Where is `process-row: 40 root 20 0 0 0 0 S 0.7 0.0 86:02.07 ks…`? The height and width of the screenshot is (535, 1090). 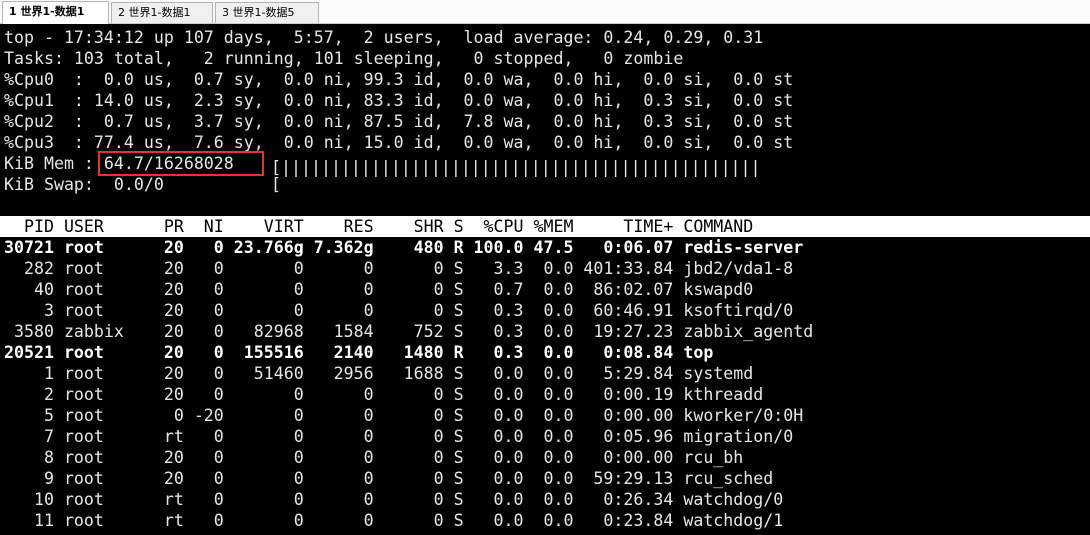
process-row: 40 root 20 0 0 0 0 S 0.7 0.0 86:02.07 ks… is located at coordinates (379, 289).